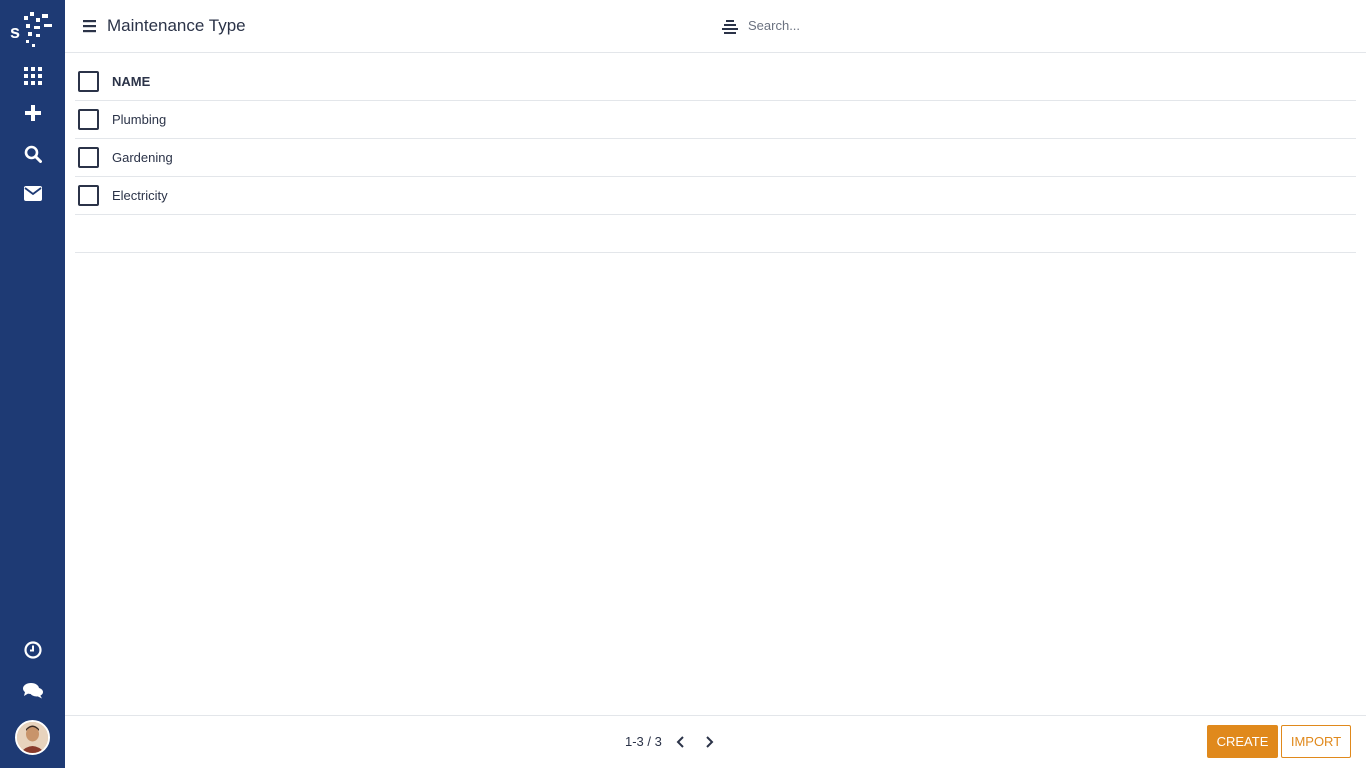 The height and width of the screenshot is (768, 1366). I want to click on user-avatar, so click(32, 737).